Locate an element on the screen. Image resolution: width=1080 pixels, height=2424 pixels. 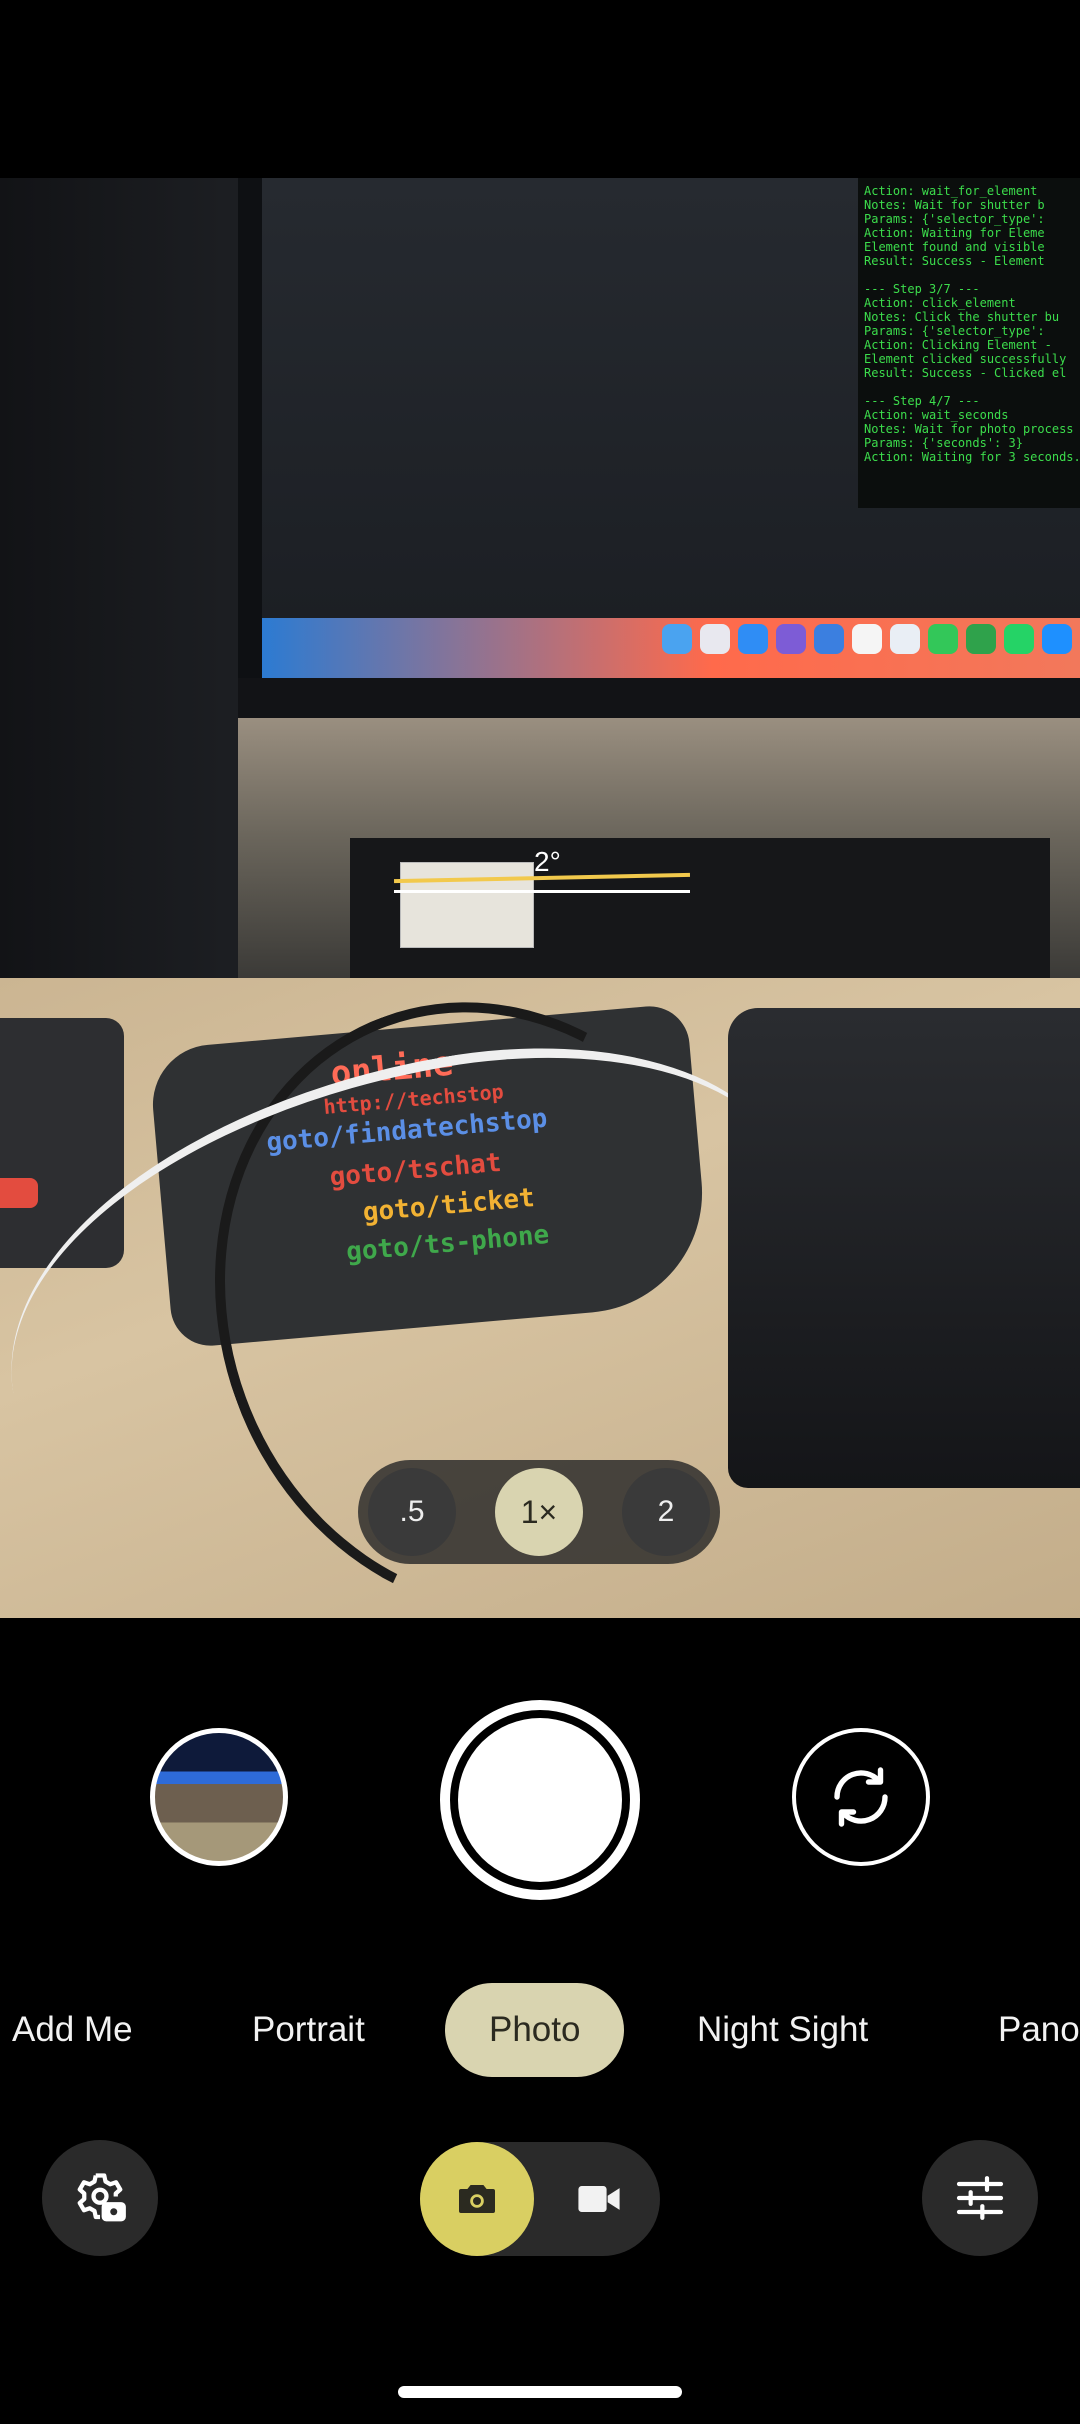
flip-camera-button is located at coordinates (861, 1797).